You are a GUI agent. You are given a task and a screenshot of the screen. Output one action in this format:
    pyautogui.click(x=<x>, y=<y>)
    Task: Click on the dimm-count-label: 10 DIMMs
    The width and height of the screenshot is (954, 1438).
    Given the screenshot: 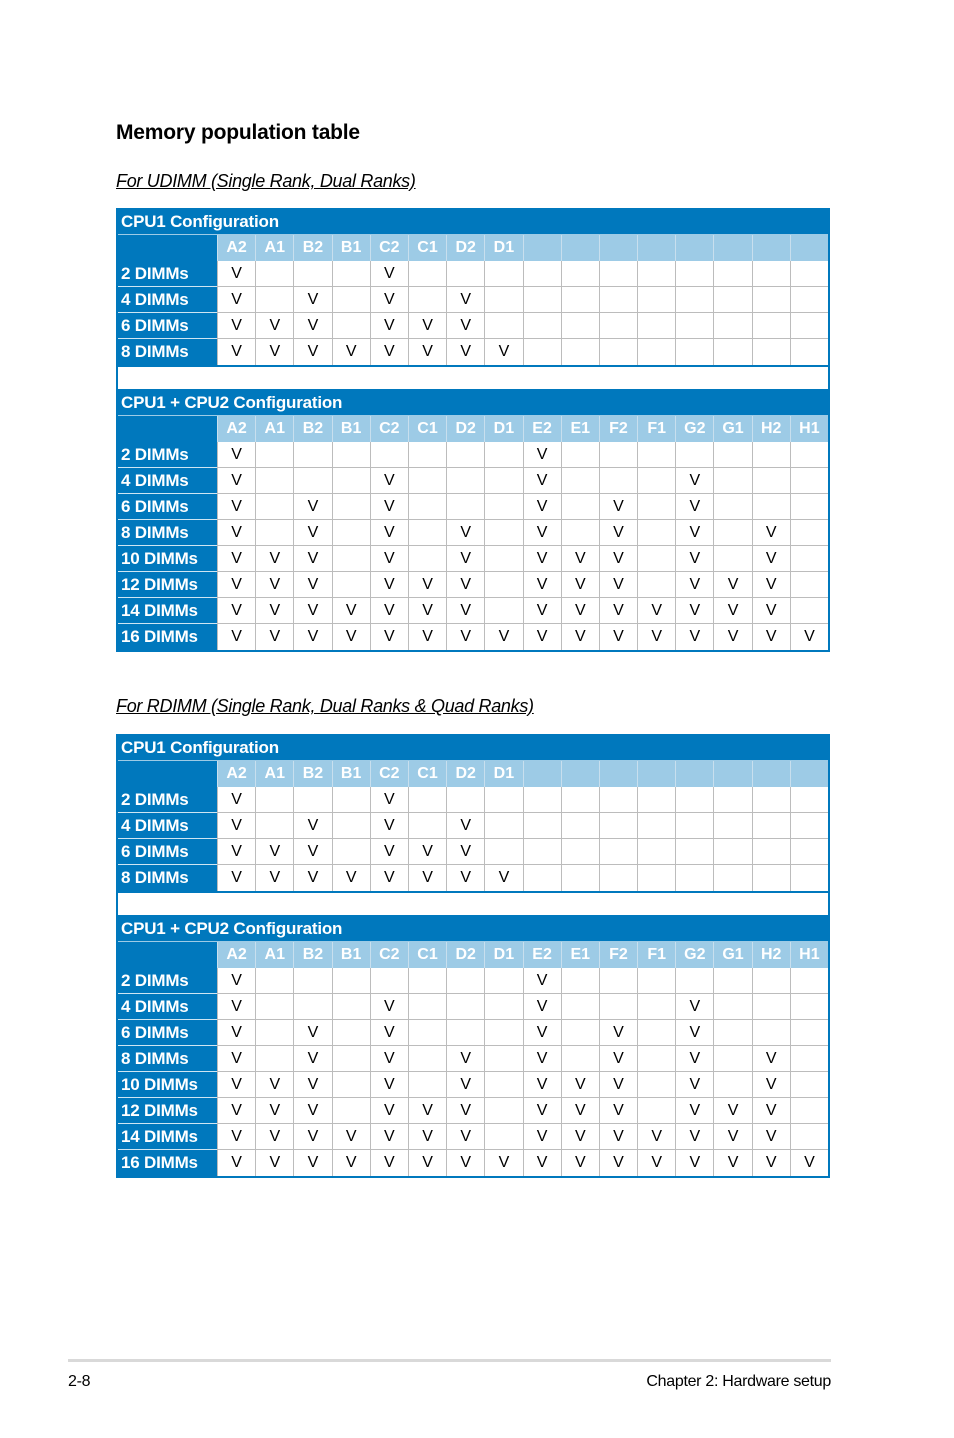 What is the action you would take?
    pyautogui.click(x=167, y=559)
    